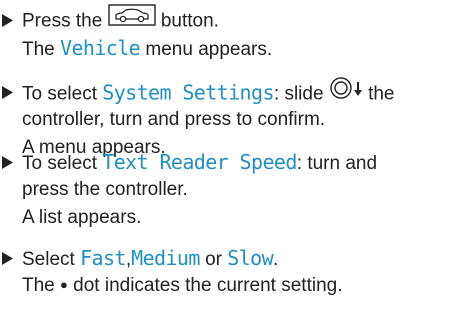 This screenshot has height=324, width=469. I want to click on step-4-line-2: The ● dot indicates the current setting., so click(182, 286).